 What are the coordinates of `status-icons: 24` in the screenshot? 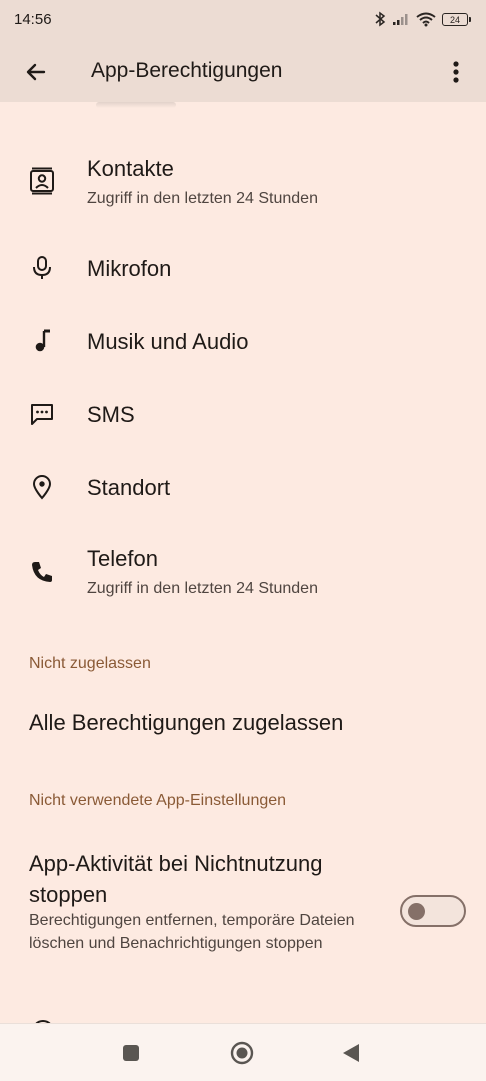 It's located at (422, 19).